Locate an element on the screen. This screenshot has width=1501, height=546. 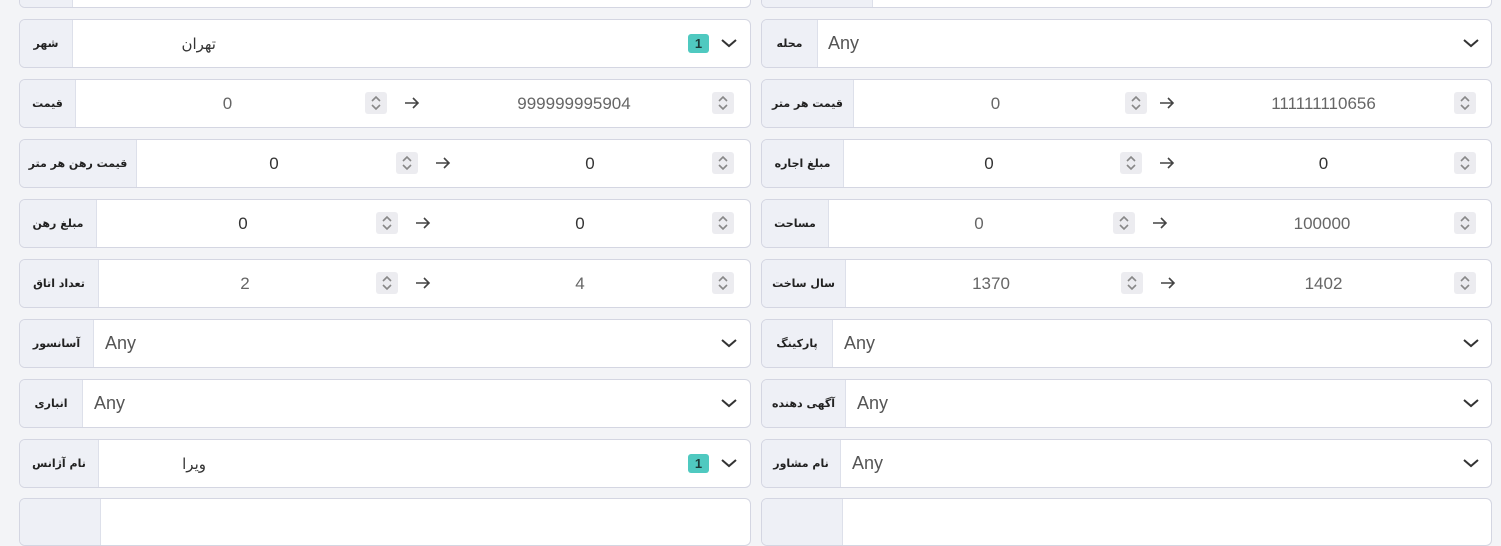
rent-label: مبلغ اجاره is located at coordinates (803, 163).